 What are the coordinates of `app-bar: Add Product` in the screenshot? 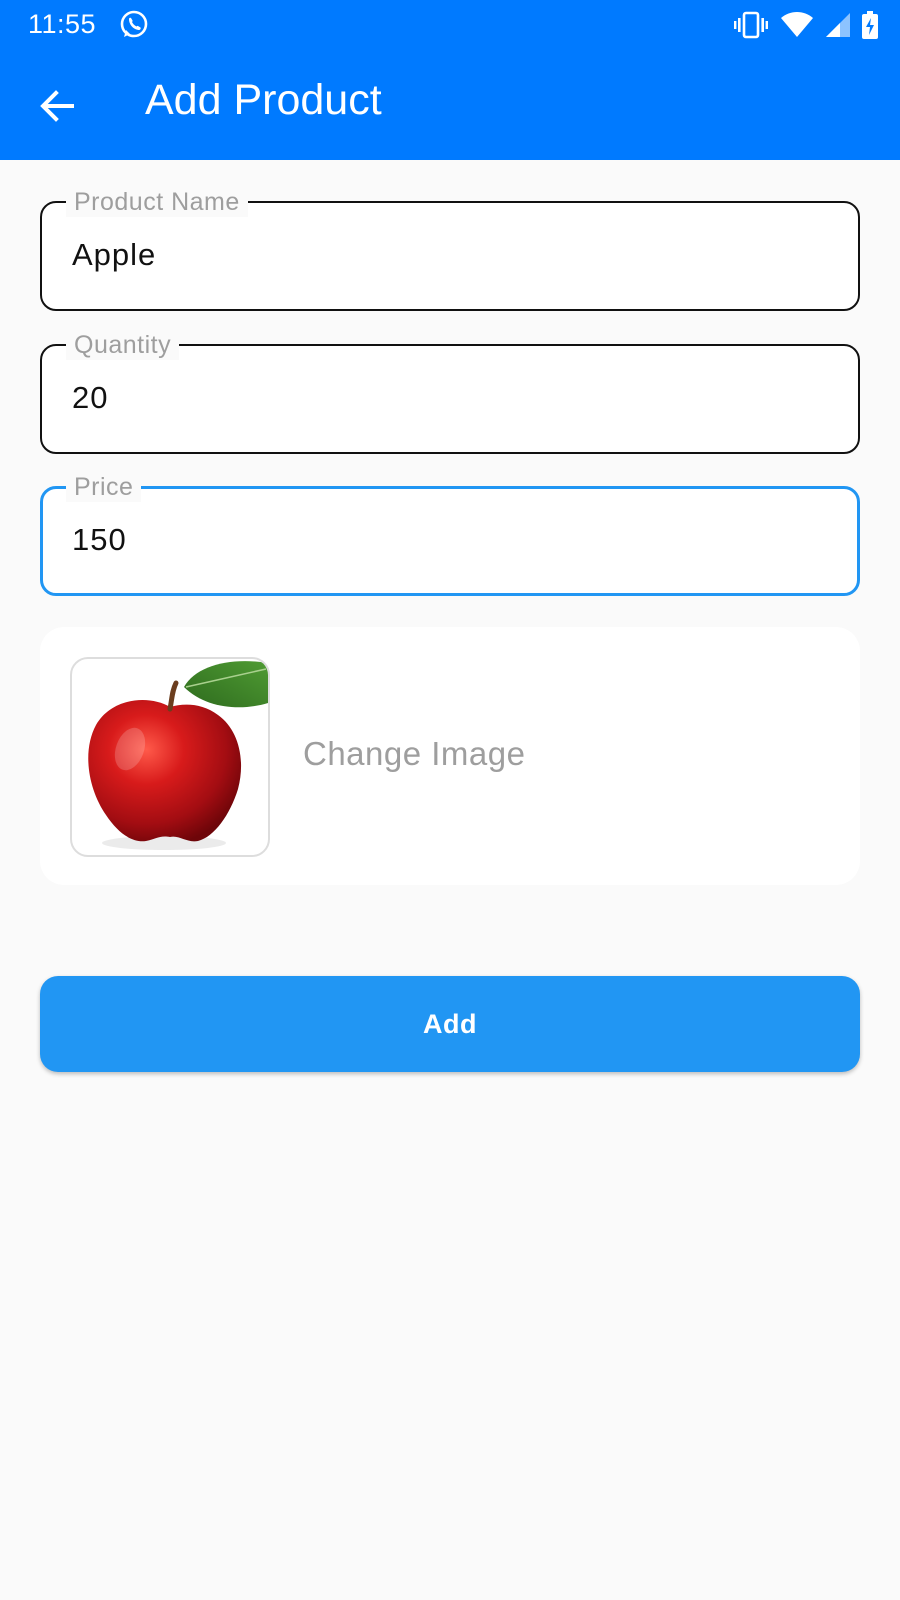 It's located at (450, 105).